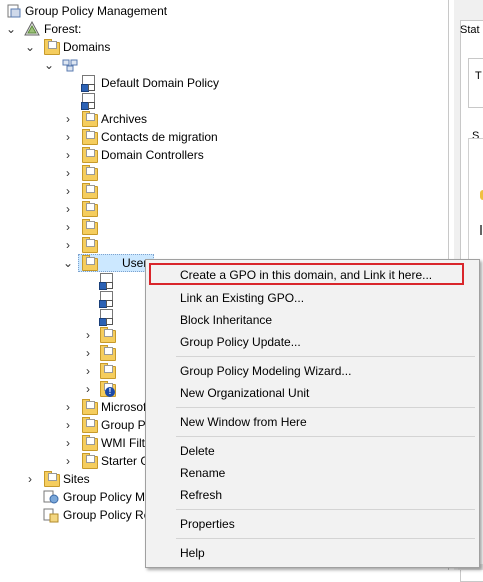  What do you see at coordinates (124, 461) in the screenshot?
I see `tree-starter-label: Starter G` at bounding box center [124, 461].